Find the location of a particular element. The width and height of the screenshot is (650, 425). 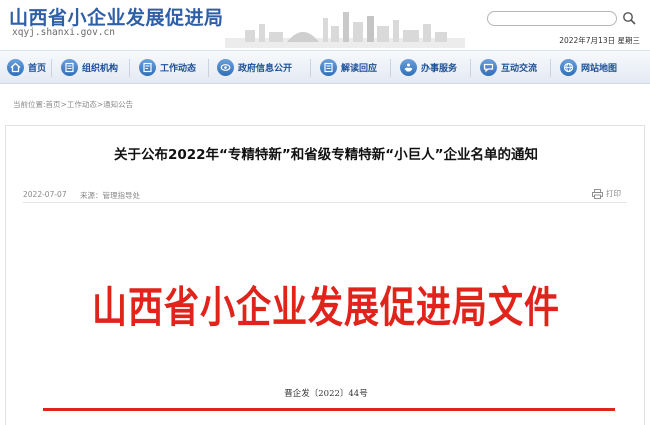

print-label: 打印 is located at coordinates (613, 193).